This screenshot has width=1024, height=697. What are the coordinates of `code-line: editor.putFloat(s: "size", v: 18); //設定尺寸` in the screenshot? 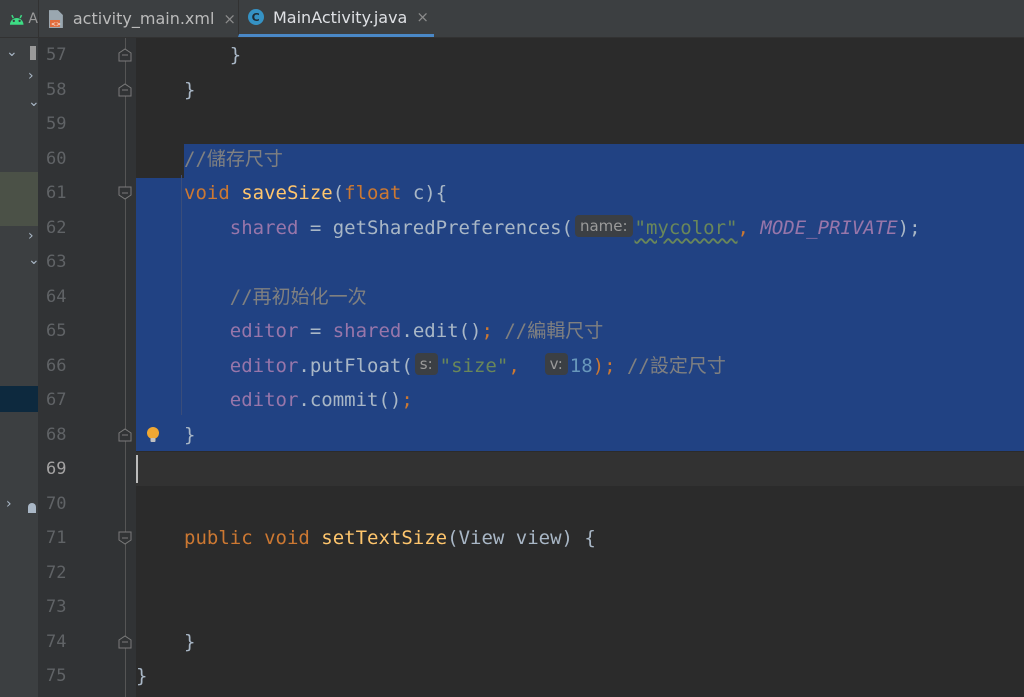 It's located at (455, 366).